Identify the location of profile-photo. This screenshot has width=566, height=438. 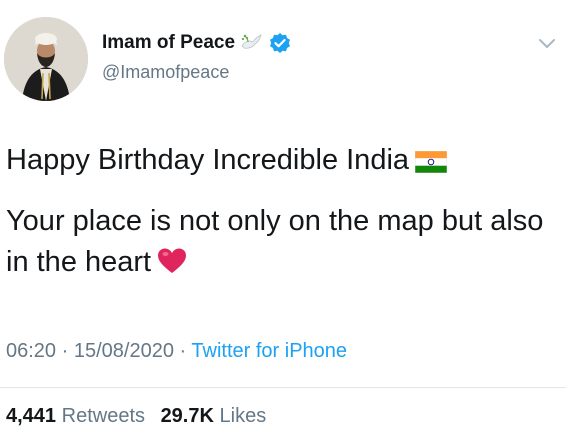
(46, 59).